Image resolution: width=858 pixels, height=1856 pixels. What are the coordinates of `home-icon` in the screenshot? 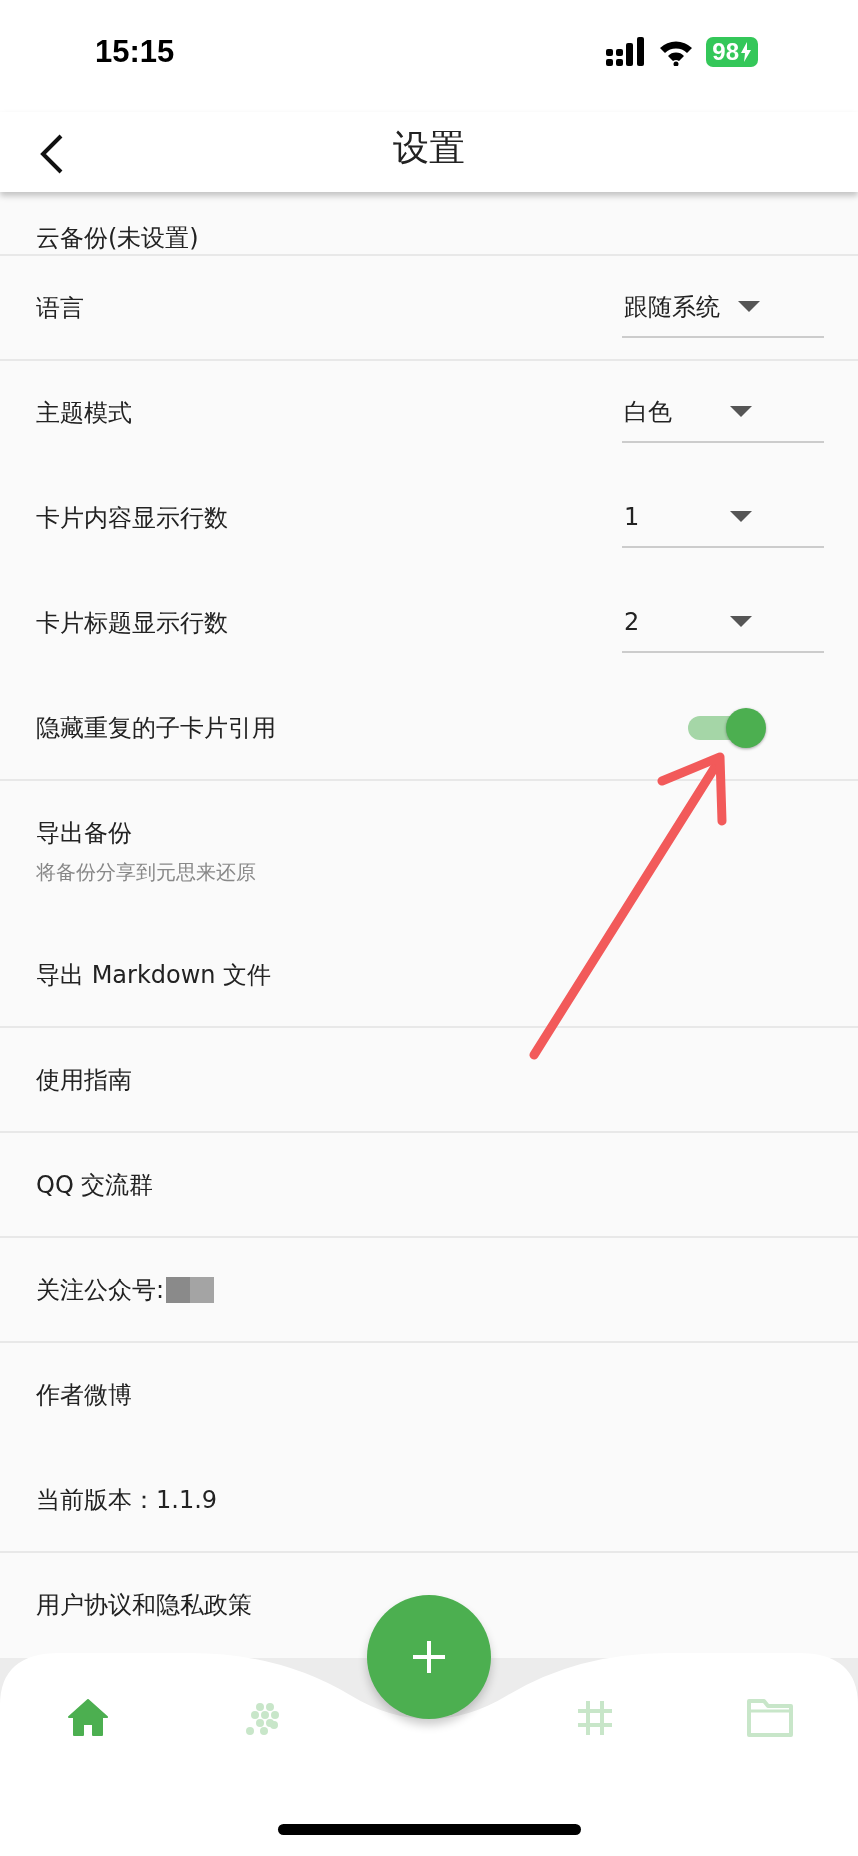 It's located at (88, 1718).